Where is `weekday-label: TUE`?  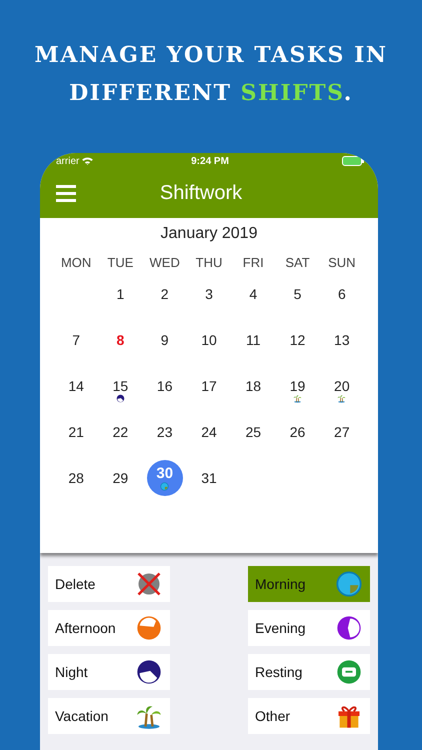
weekday-label: TUE is located at coordinates (120, 263).